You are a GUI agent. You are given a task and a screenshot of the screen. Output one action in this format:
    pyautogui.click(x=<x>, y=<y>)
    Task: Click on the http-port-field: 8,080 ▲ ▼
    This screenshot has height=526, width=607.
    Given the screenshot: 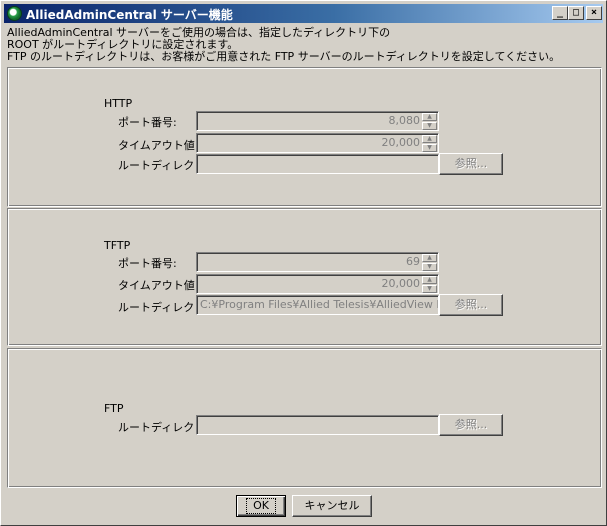 What is the action you would take?
    pyautogui.click(x=317, y=121)
    